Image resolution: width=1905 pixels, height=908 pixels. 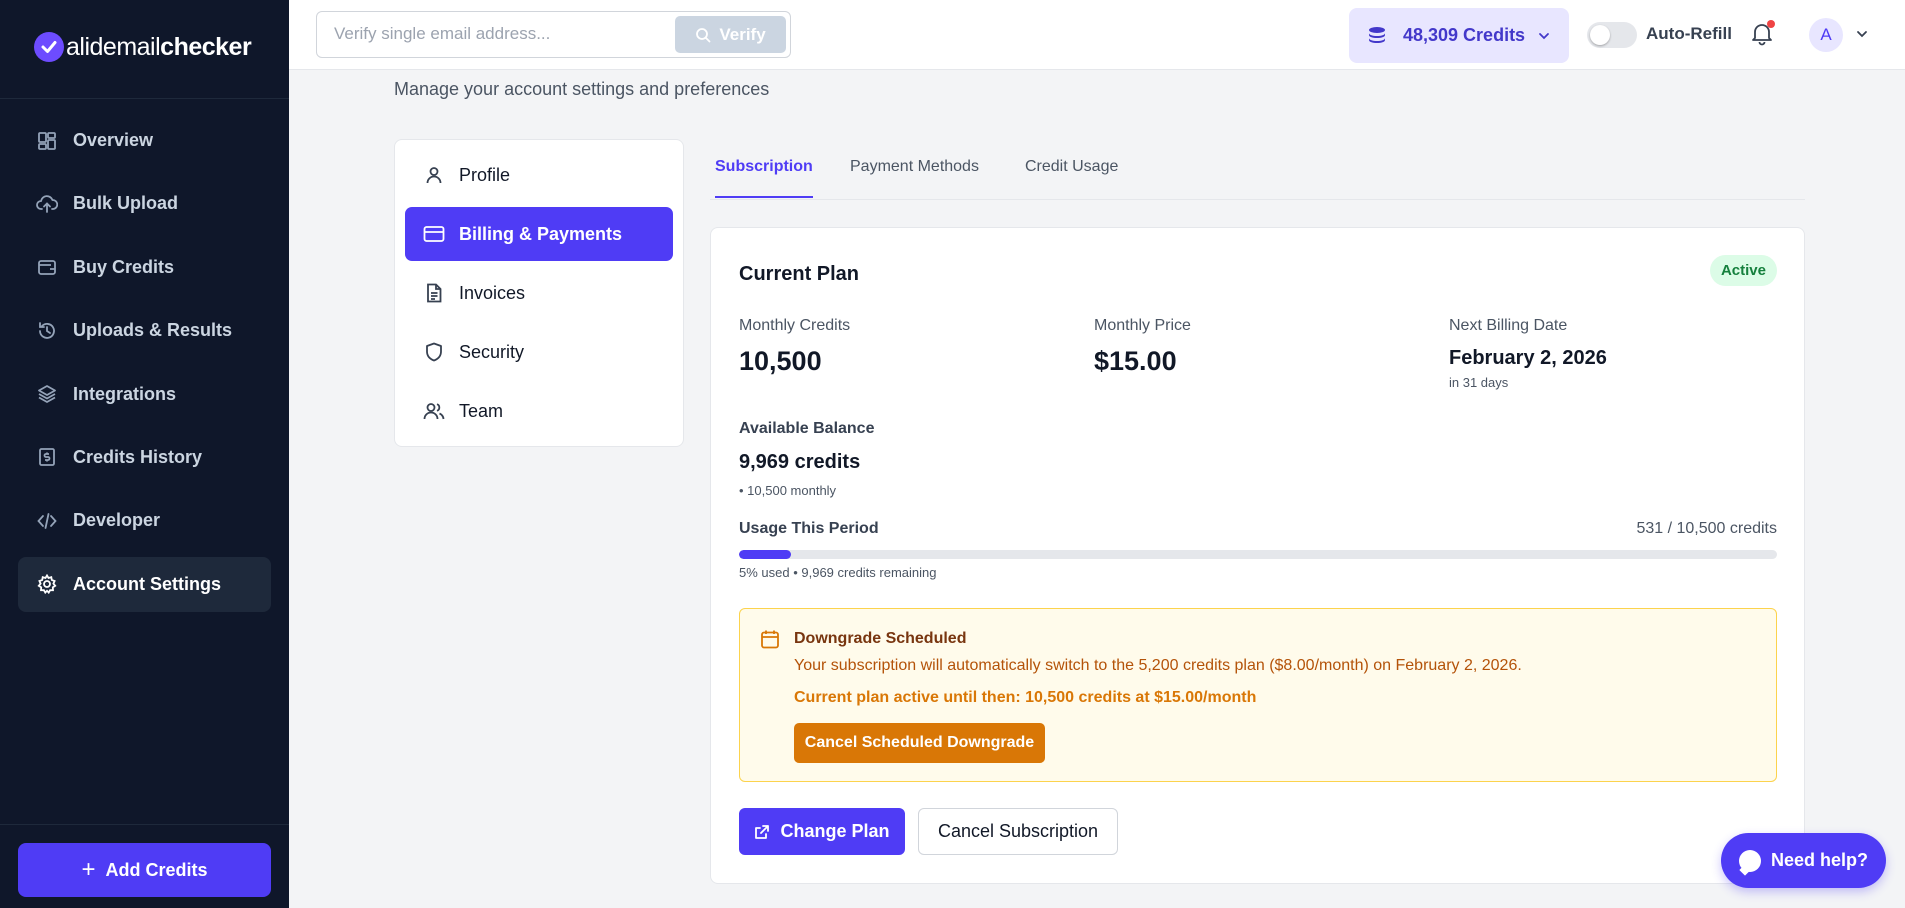 I want to click on chat-bubble-icon, so click(x=1750, y=860).